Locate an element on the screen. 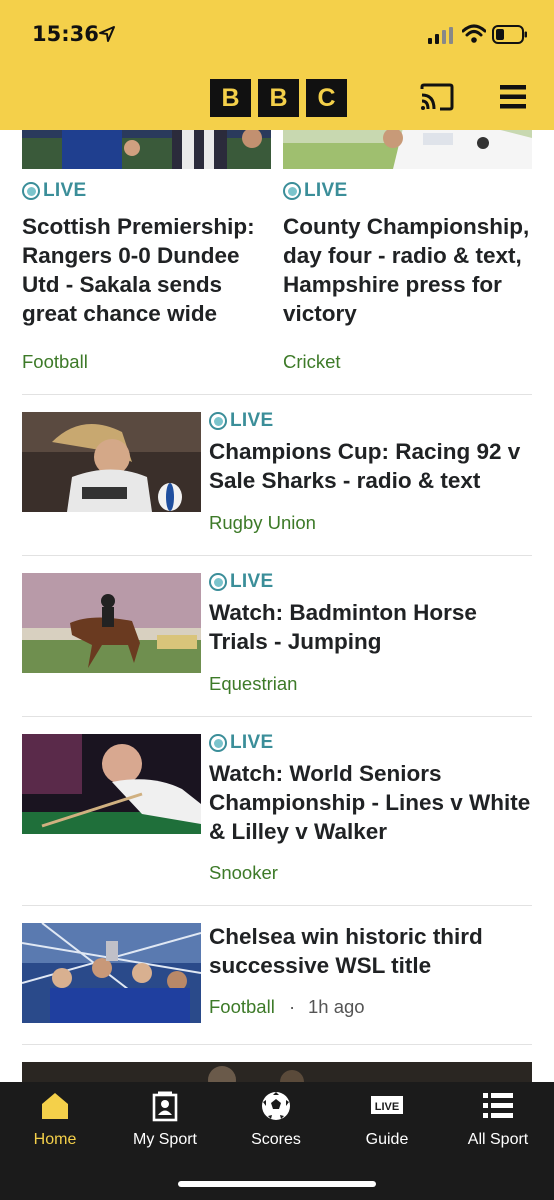 This screenshot has width=554, height=1200. tab-my-sport: My Sport is located at coordinates (165, 1122).